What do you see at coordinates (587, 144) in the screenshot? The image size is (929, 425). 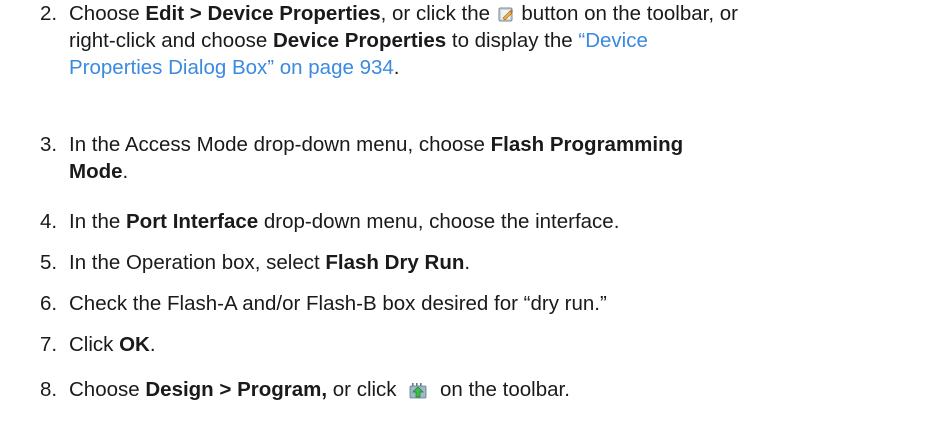 I see `option-name: Flash Programming` at bounding box center [587, 144].